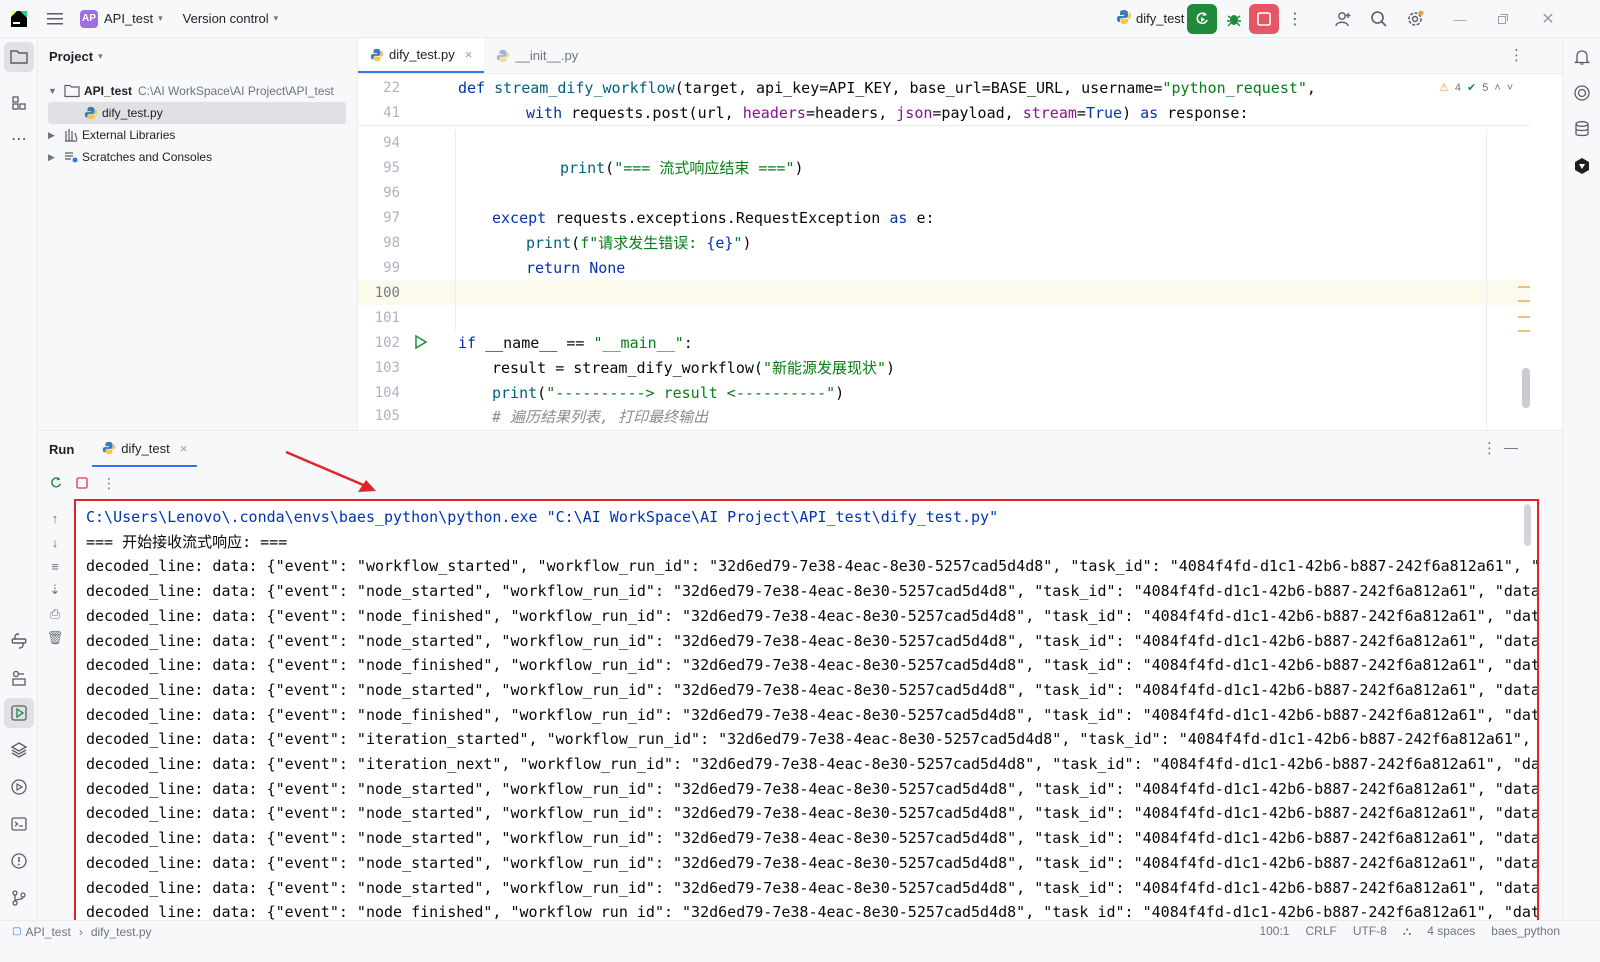 The image size is (1600, 962). What do you see at coordinates (1415, 19) in the screenshot?
I see `settings-gear-icon` at bounding box center [1415, 19].